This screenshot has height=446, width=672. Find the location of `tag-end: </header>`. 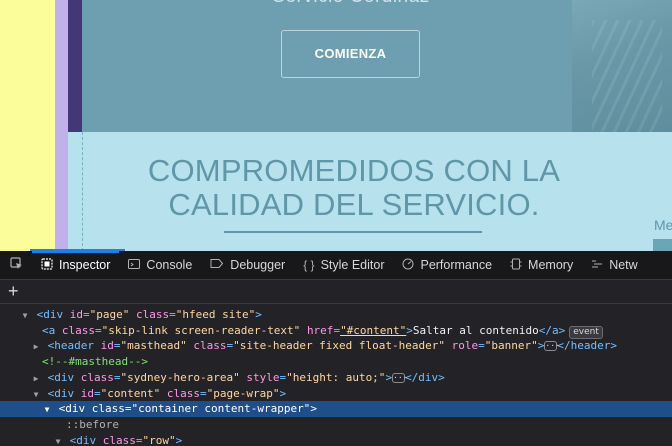

tag-end: </header> is located at coordinates (587, 346).